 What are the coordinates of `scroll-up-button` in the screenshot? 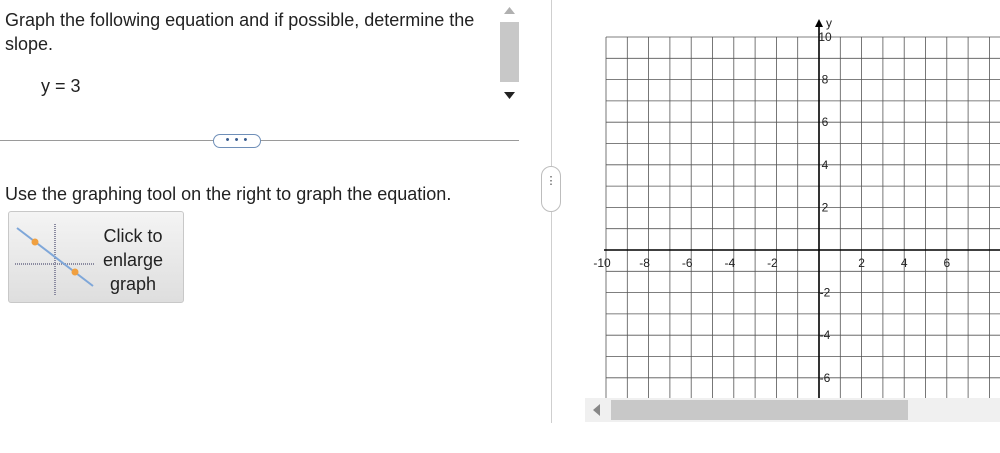 It's located at (509, 10).